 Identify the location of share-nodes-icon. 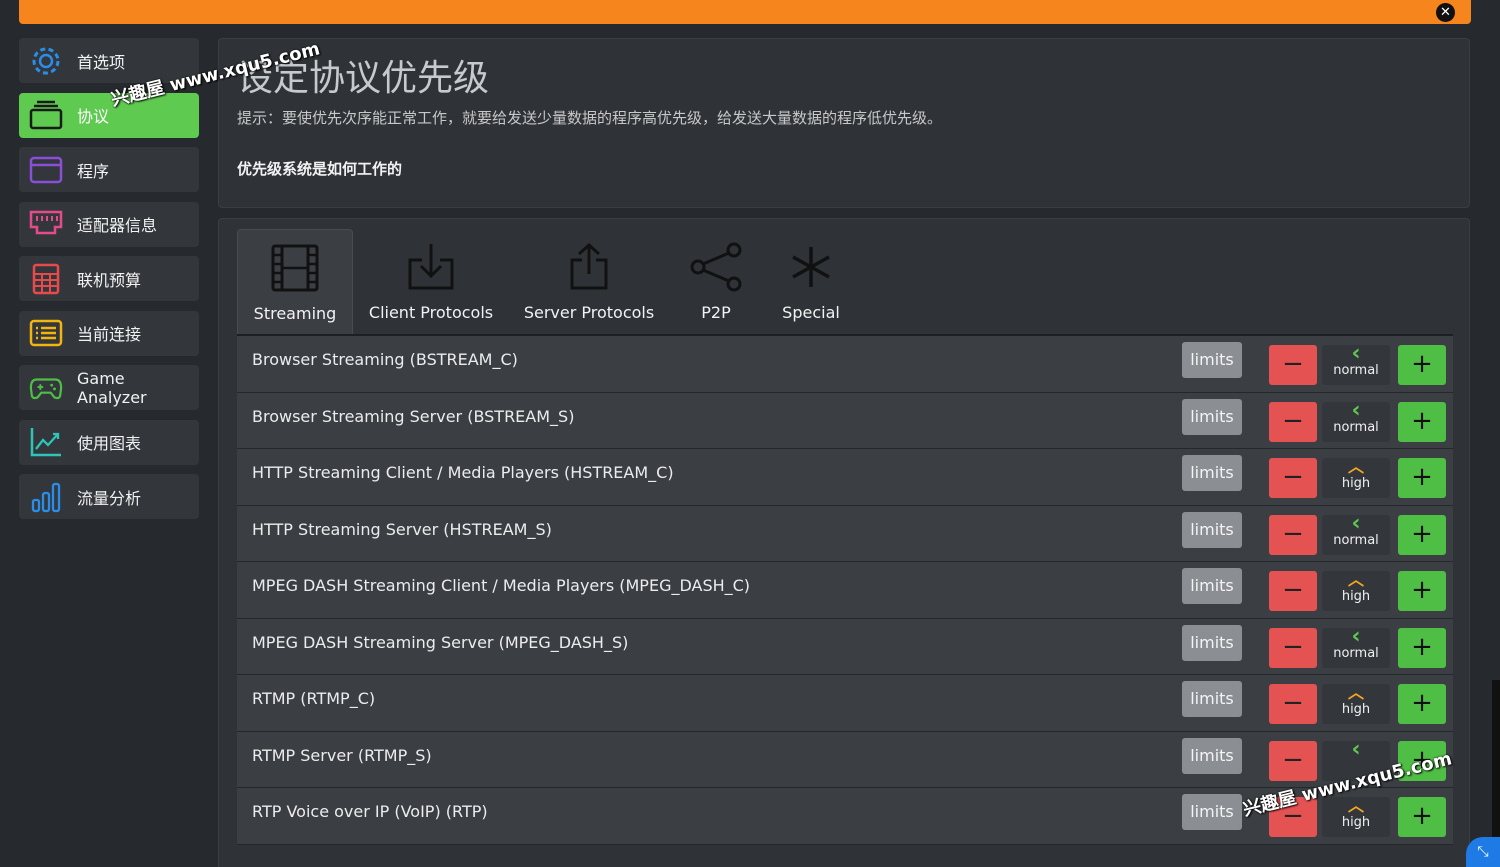
(716, 267).